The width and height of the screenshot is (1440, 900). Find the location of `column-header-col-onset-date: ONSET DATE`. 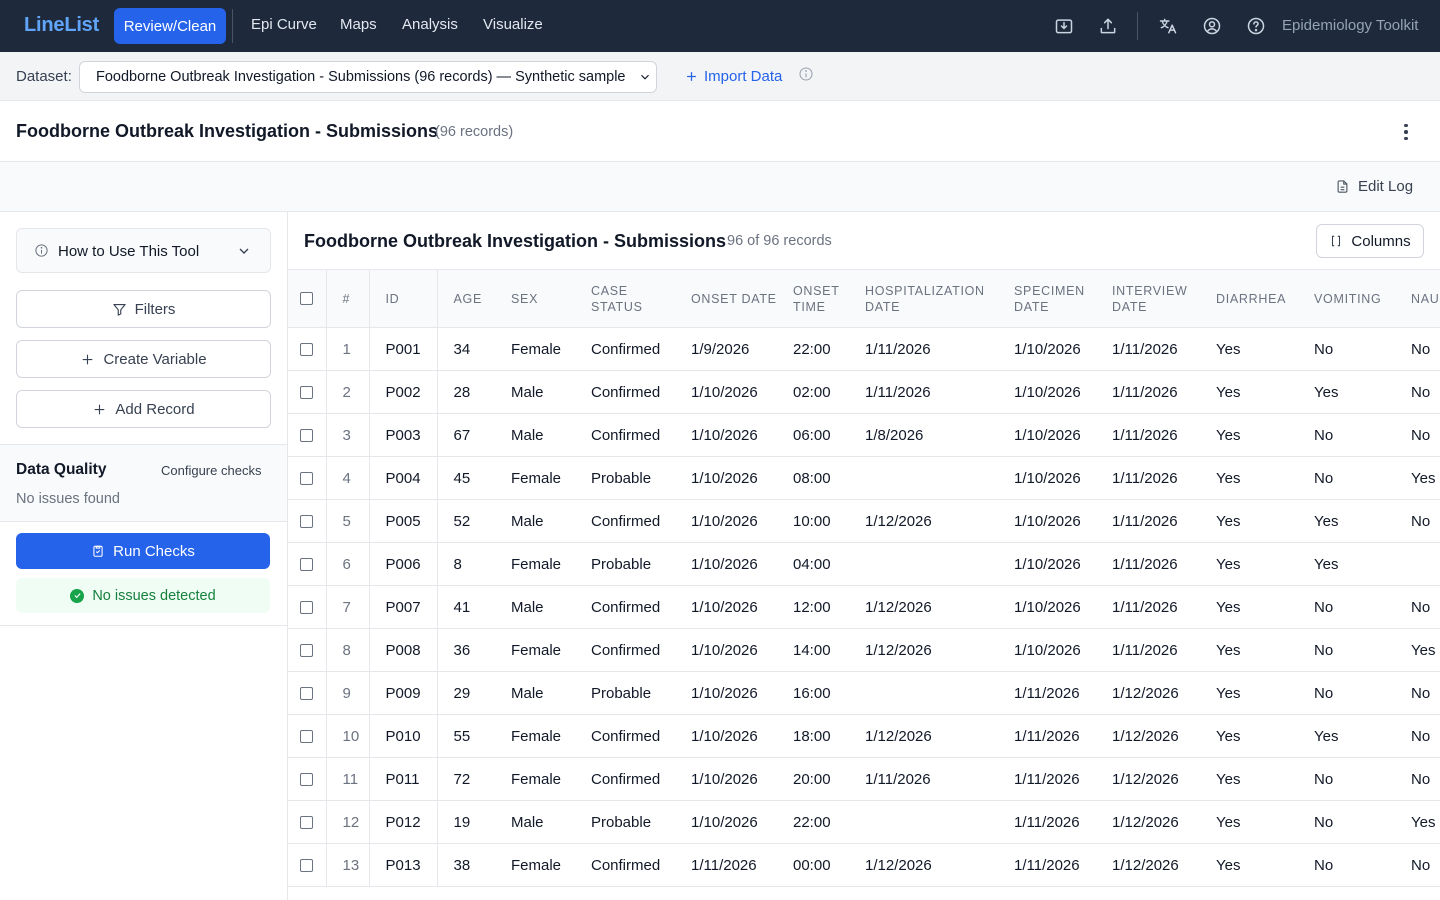

column-header-col-onset-date: ONSET DATE is located at coordinates (726, 298).